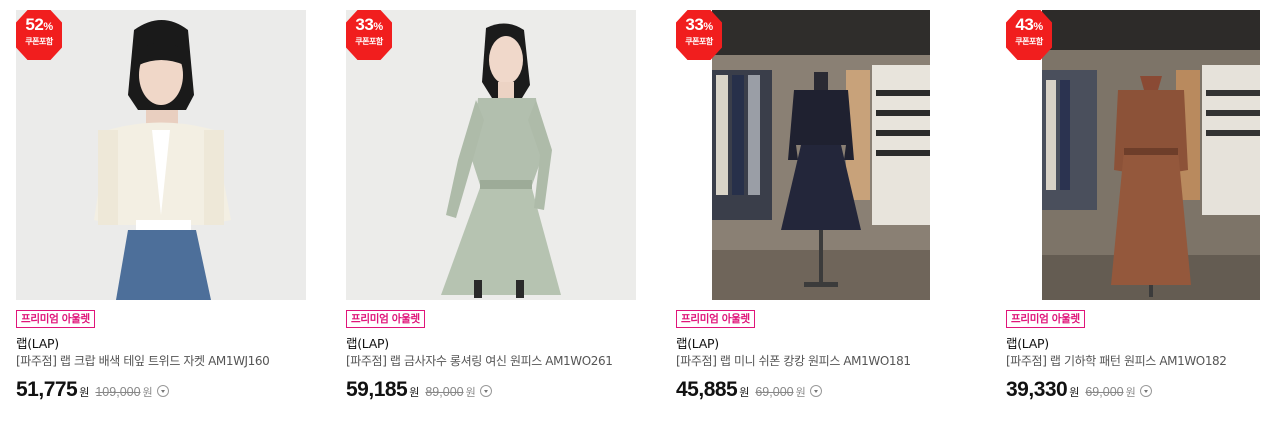 Image resolution: width=1279 pixels, height=428 pixels. I want to click on price-row: 39,330 원 69,000 원, so click(1142, 390).